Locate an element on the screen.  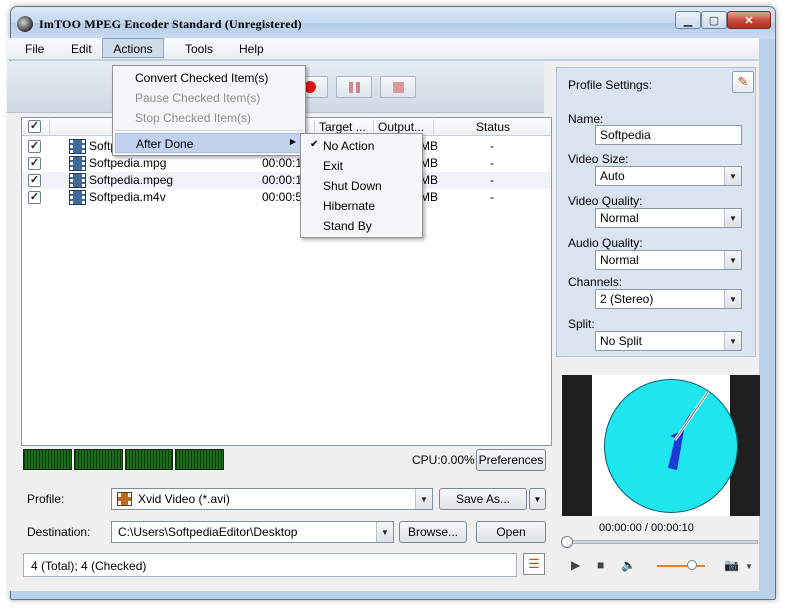
preferences-button: Preferences is located at coordinates (511, 460).